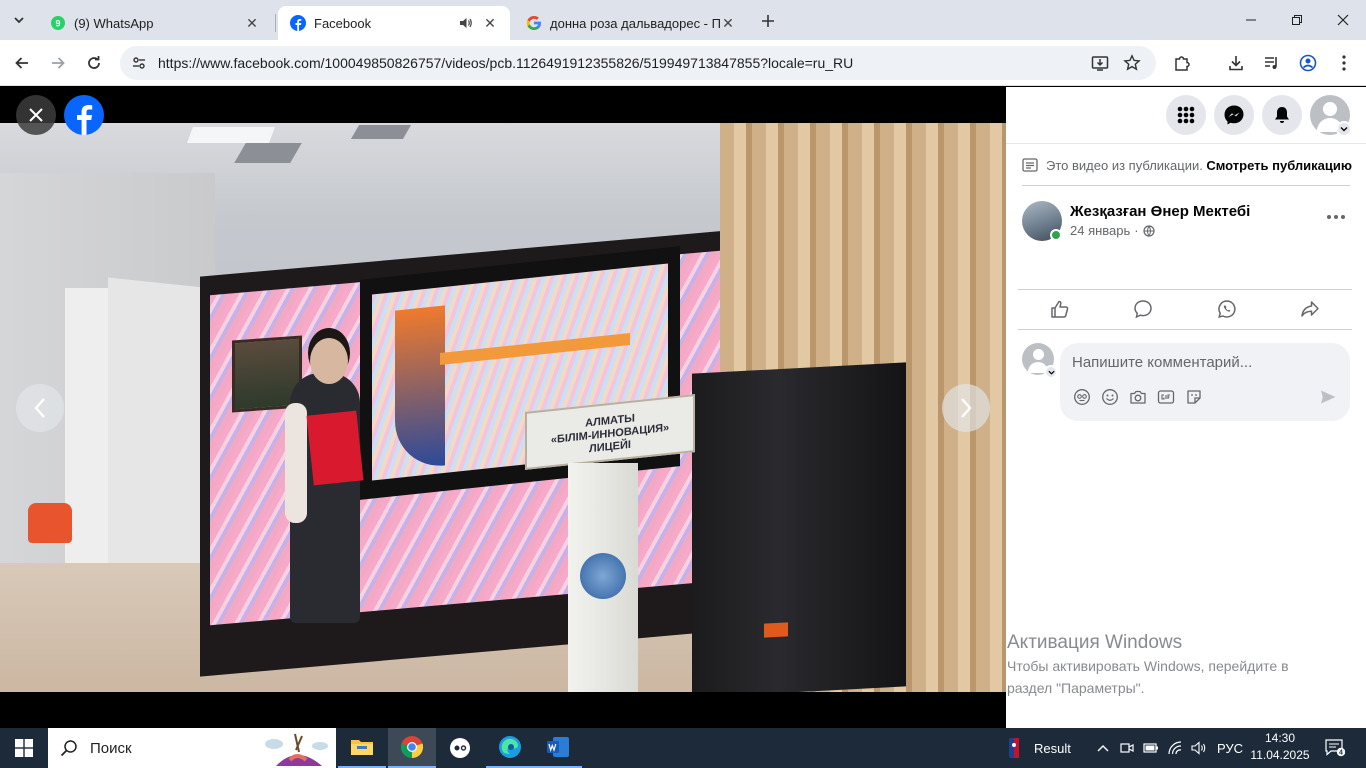 This screenshot has width=1366, height=768. I want to click on scene-podium-logo, so click(603, 576).